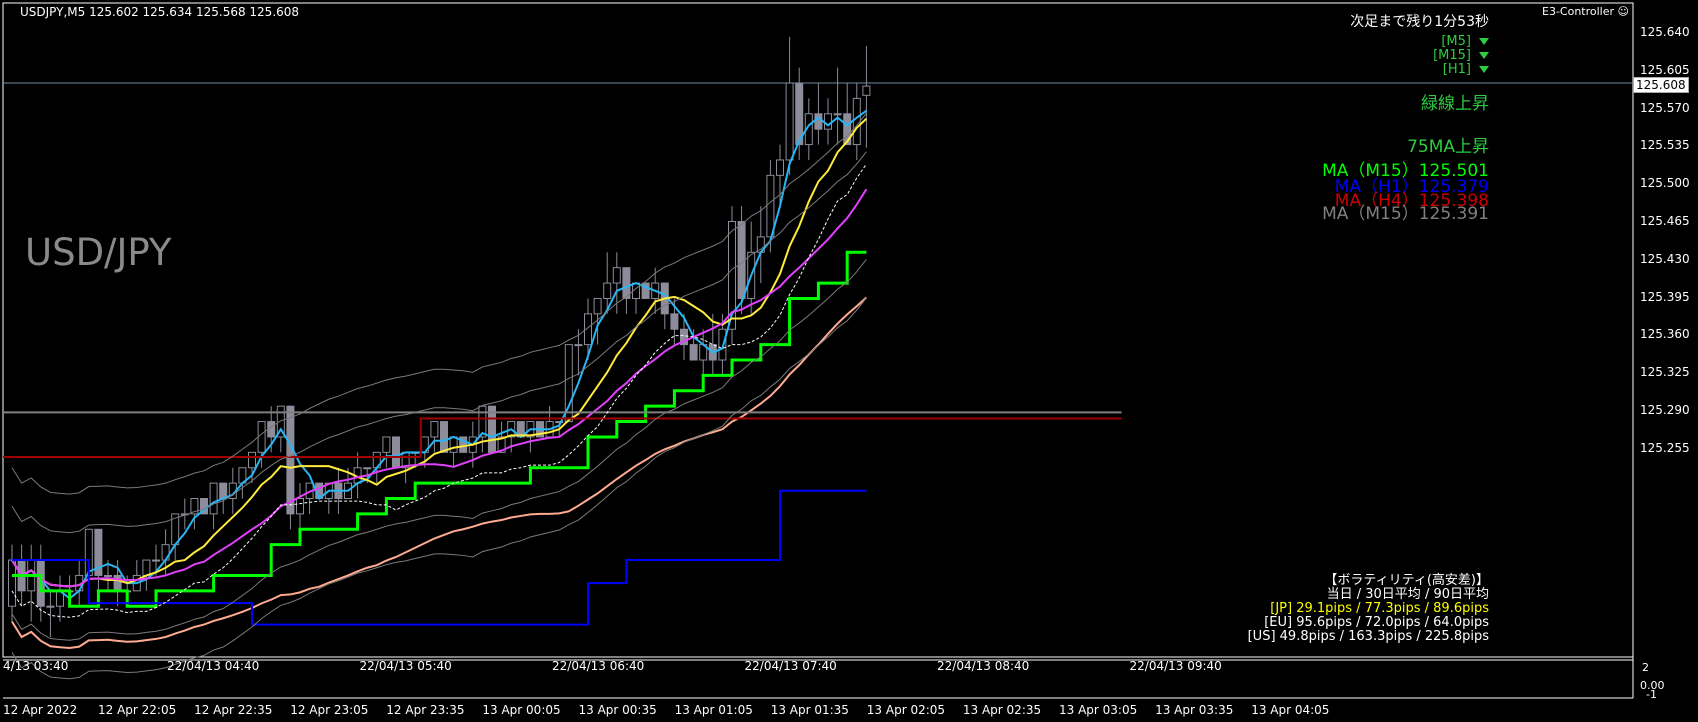 This screenshot has width=1698, height=722. What do you see at coordinates (983, 666) in the screenshot?
I see `upper-time-label: 22/04/13 08:40` at bounding box center [983, 666].